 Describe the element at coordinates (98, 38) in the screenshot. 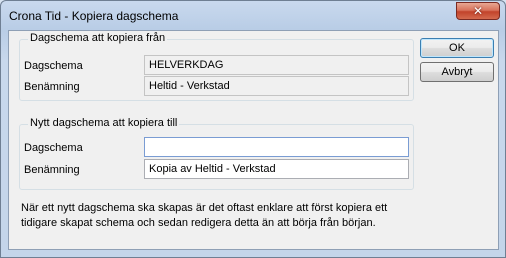

I see `copy-from-legend: Dagschema att kopiera från` at that location.